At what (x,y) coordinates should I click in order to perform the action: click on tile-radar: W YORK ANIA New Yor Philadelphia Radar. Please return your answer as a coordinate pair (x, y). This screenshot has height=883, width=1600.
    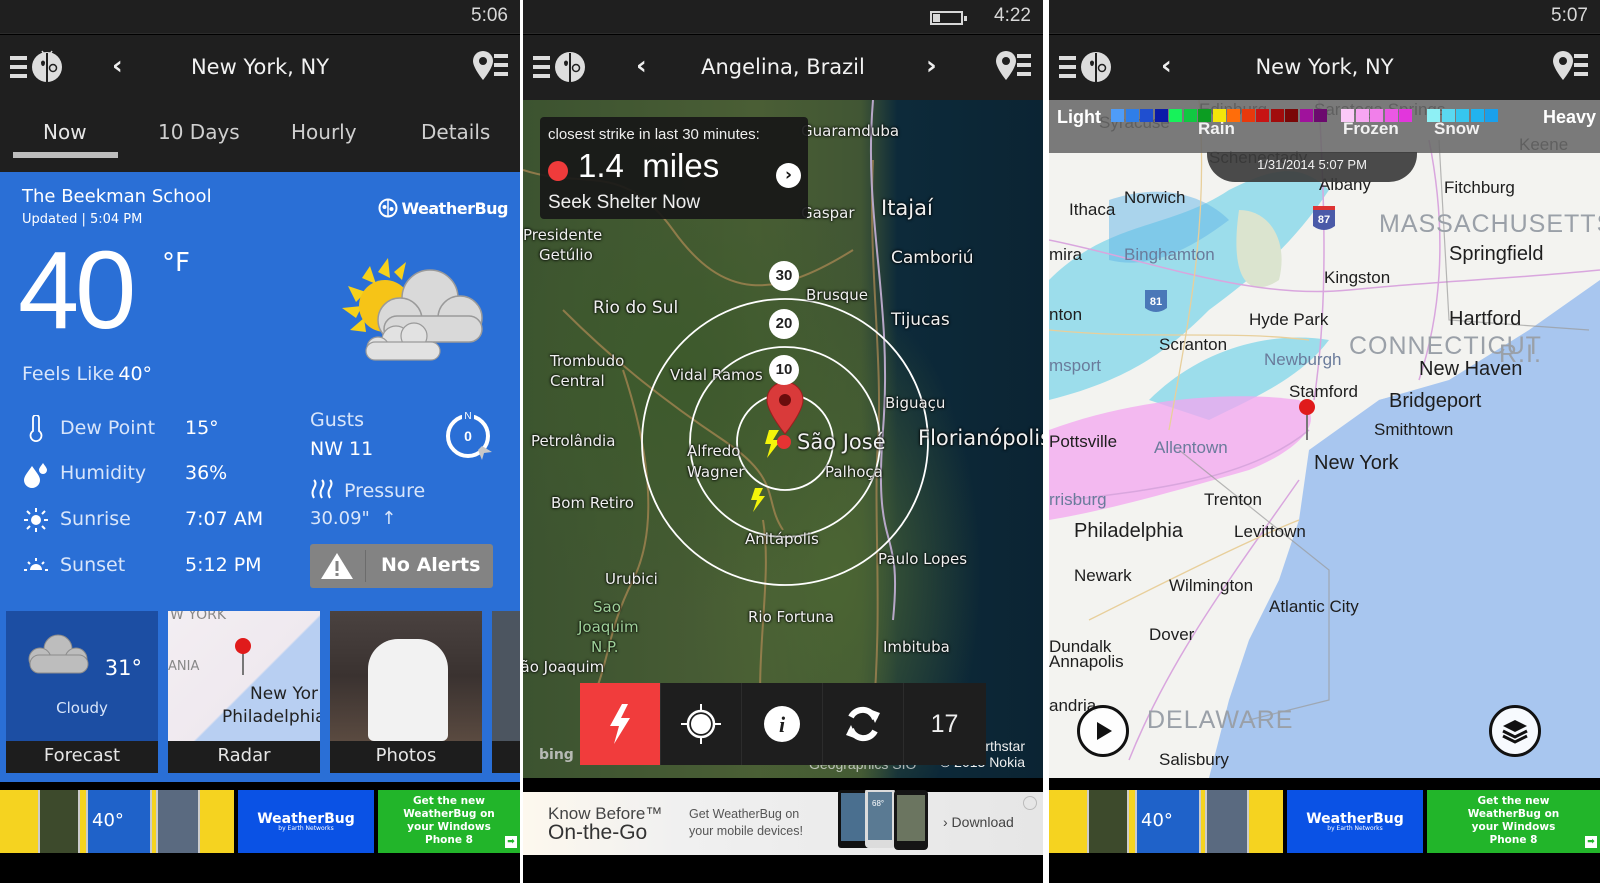
    Looking at the image, I should click on (244, 692).